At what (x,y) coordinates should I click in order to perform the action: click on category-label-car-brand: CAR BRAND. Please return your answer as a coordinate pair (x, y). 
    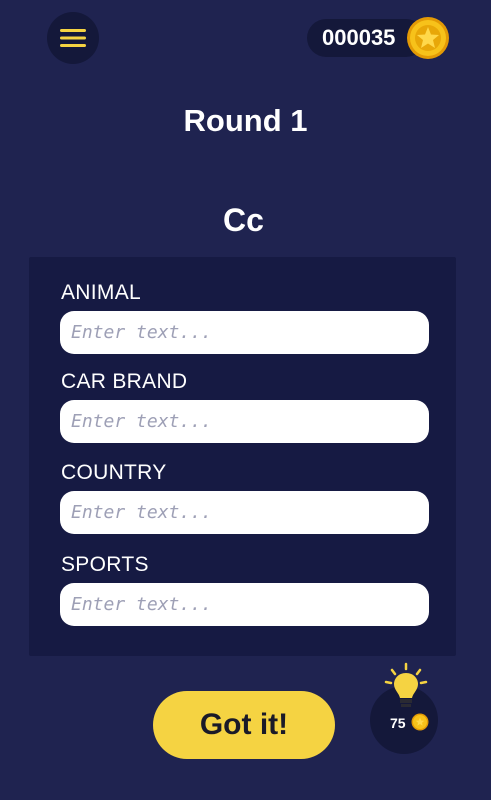
    Looking at the image, I should click on (124, 381).